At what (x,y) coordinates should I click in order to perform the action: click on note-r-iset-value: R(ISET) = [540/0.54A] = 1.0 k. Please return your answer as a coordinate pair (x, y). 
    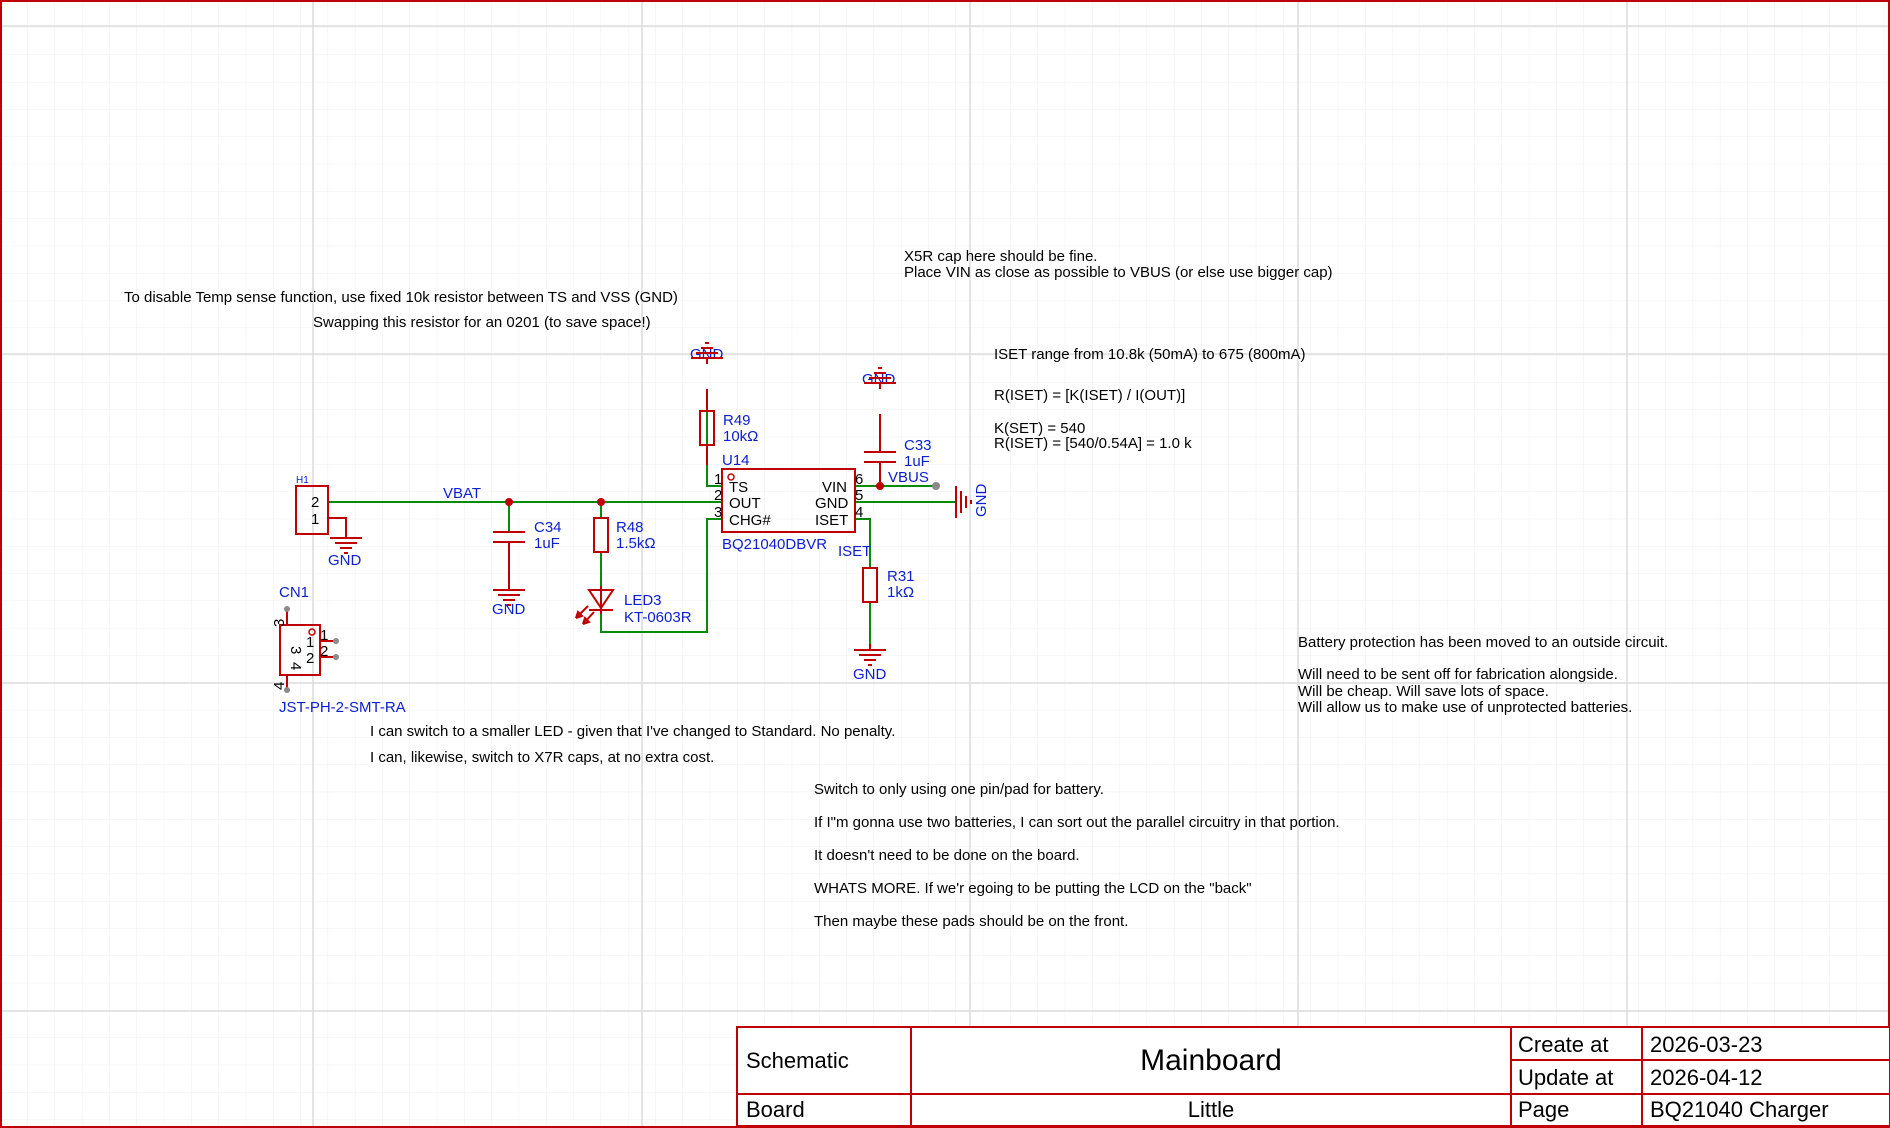
    Looking at the image, I should click on (1093, 443).